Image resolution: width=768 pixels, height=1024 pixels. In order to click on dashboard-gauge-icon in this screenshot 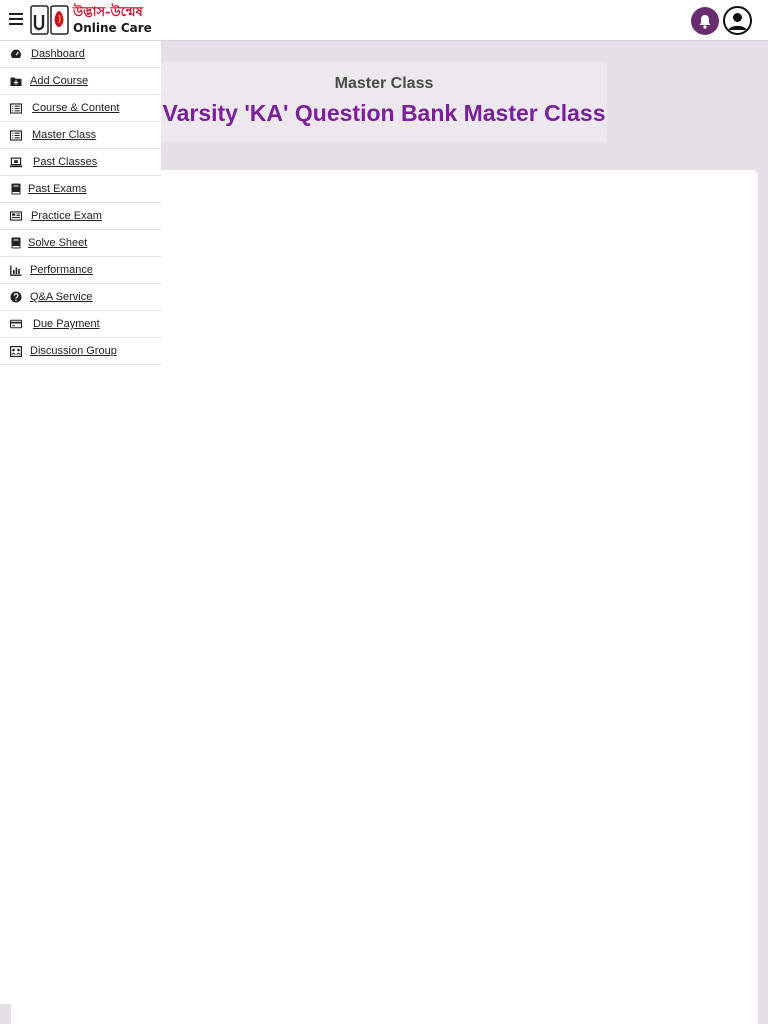, I will do `click(16, 54)`.